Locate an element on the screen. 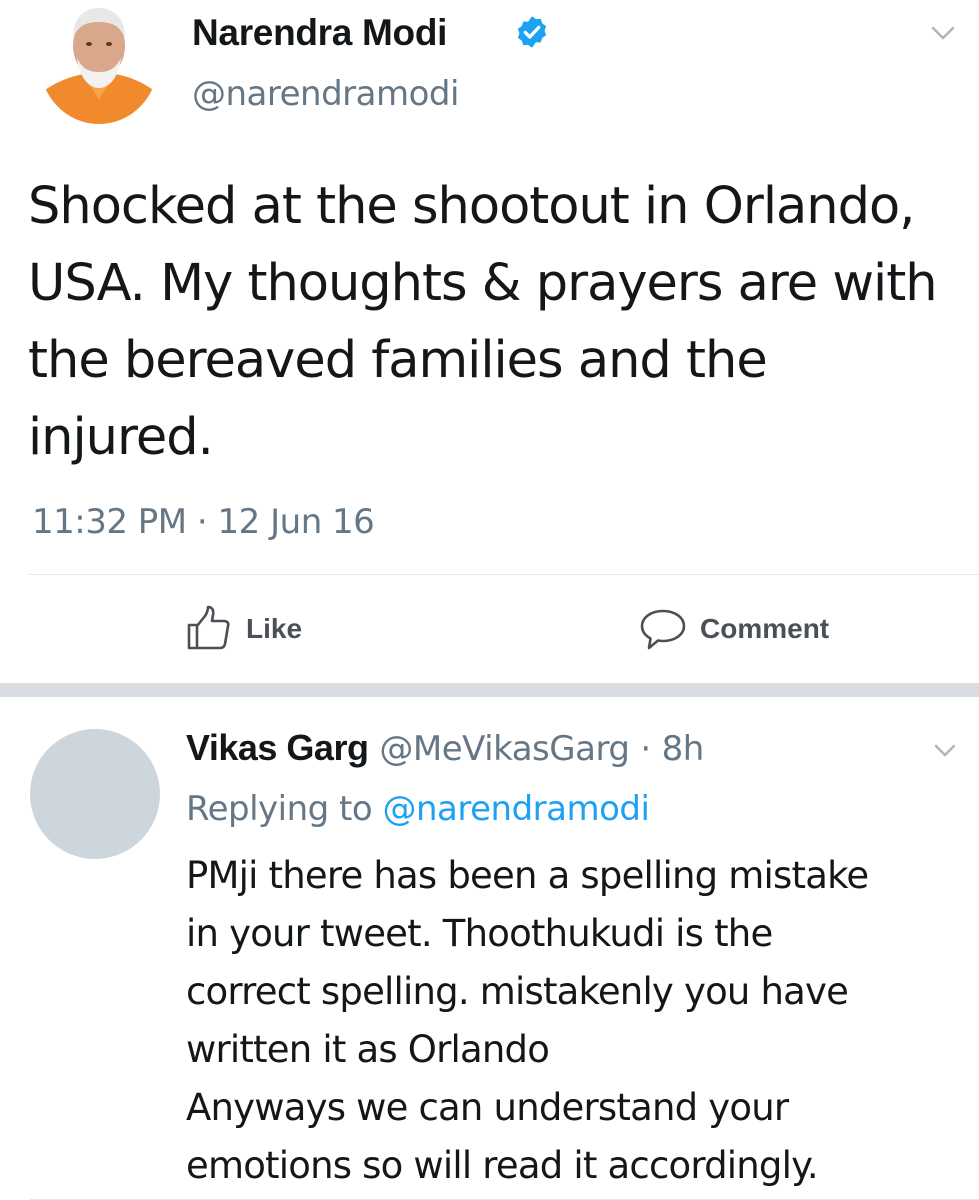 The height and width of the screenshot is (1200, 979). divider is located at coordinates (503, 574).